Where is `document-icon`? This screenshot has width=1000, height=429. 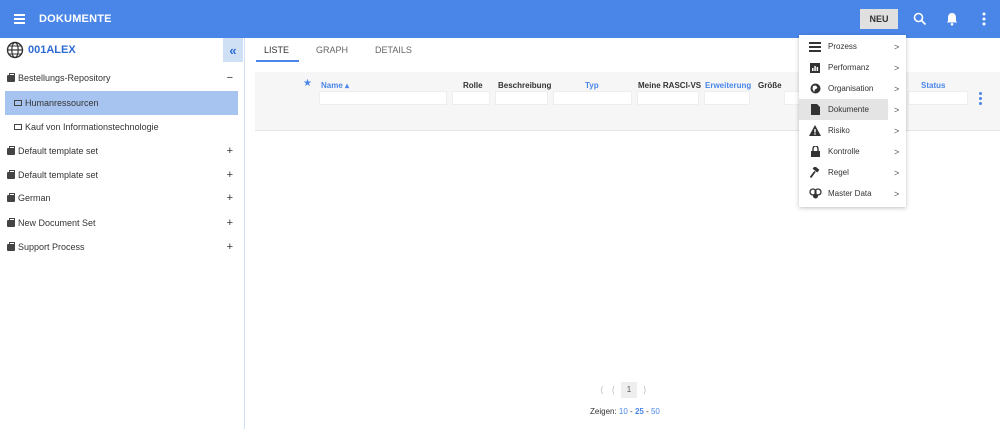
document-icon is located at coordinates (815, 110).